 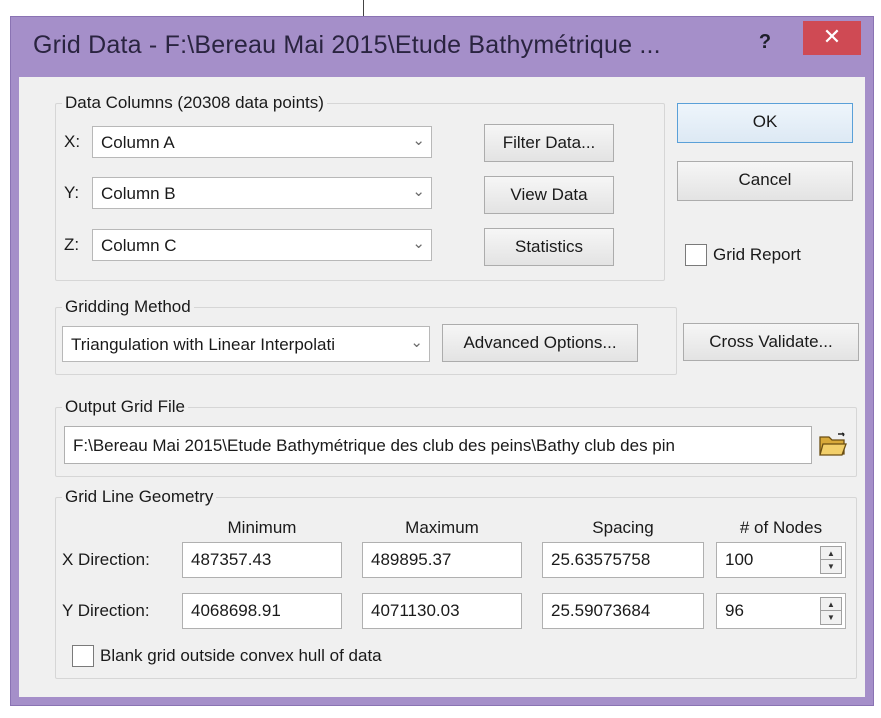 I want to click on background-line, so click(x=363, y=8).